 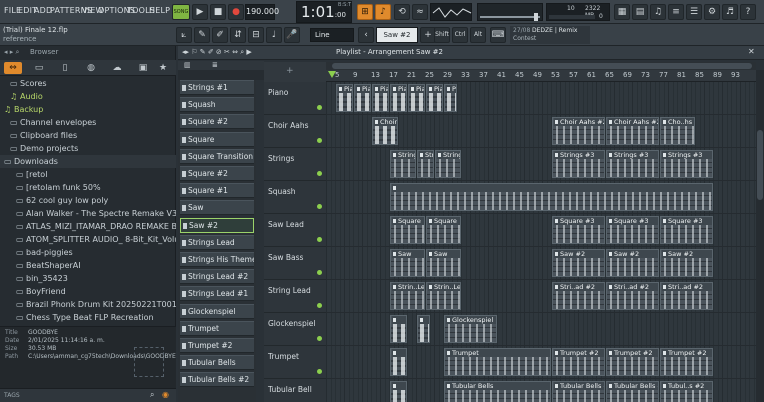 I want to click on pattern-item: Trumpet, so click(x=217, y=328).